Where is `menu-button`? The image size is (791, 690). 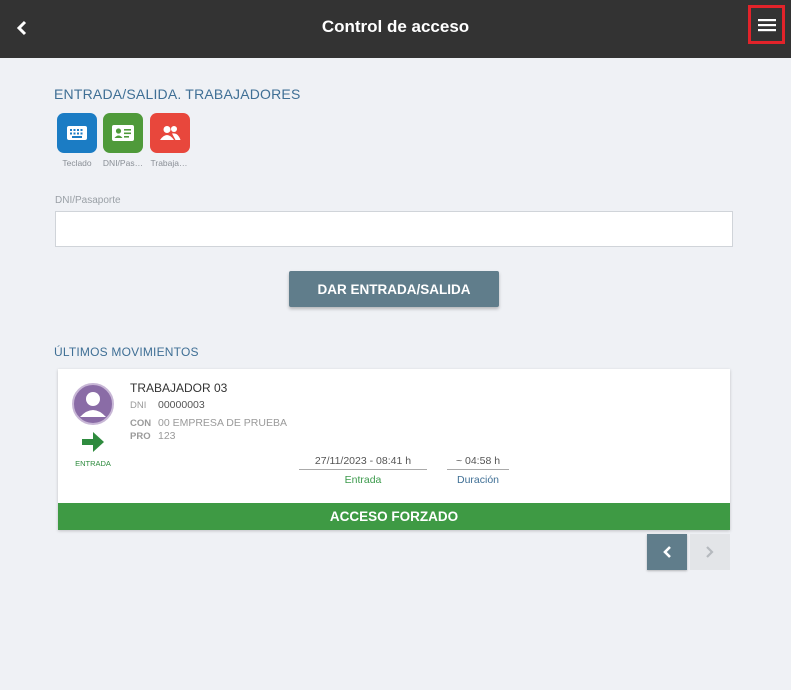 menu-button is located at coordinates (766, 24).